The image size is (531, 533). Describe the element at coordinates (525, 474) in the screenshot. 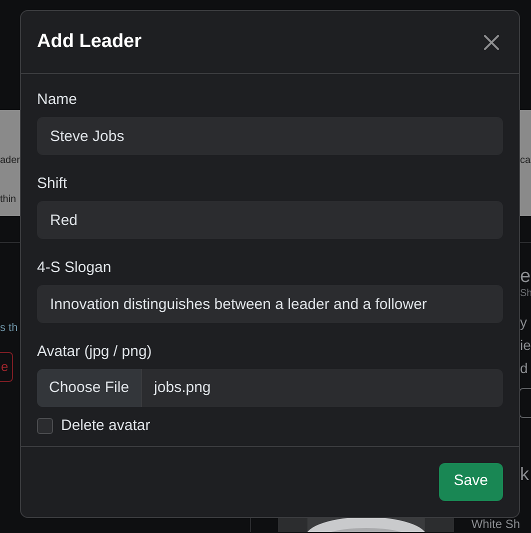

I see `card-title: k` at that location.